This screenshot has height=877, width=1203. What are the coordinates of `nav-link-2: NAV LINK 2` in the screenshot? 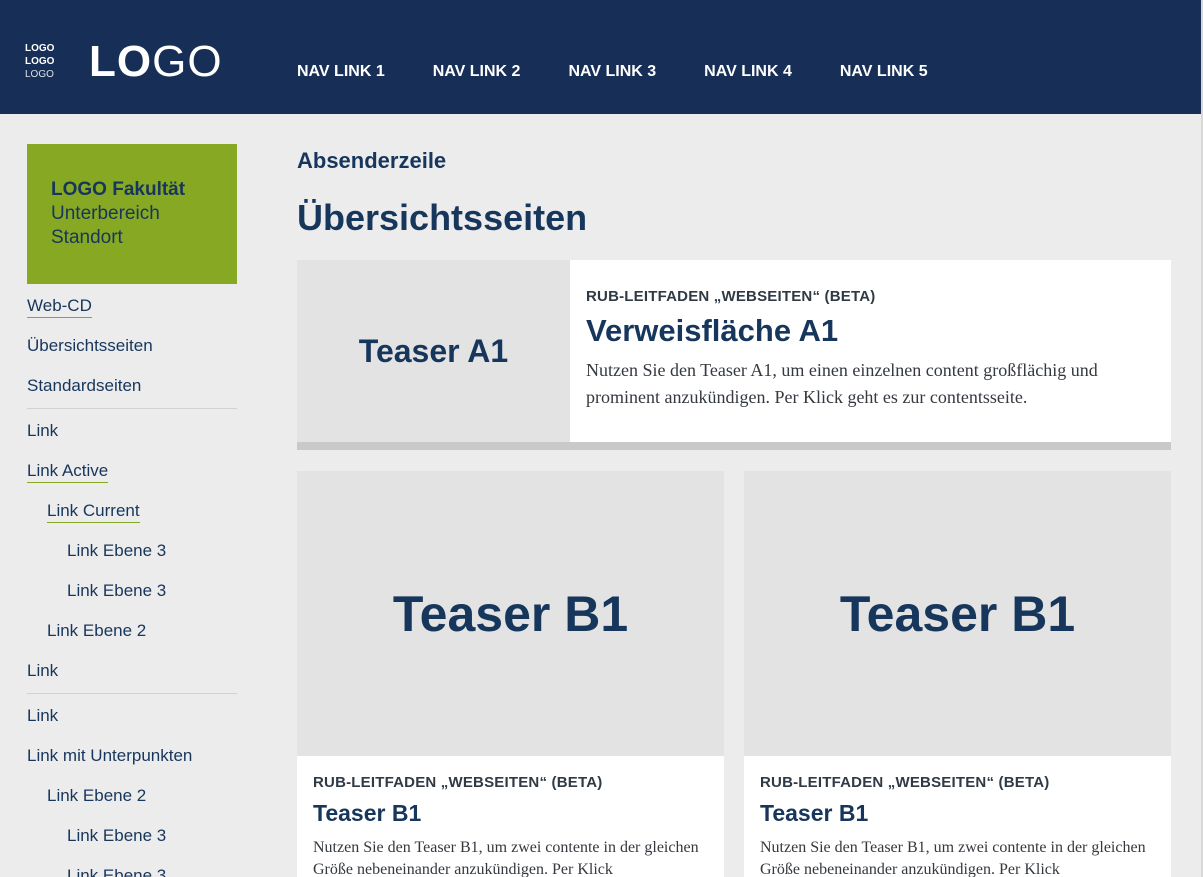 It's located at (477, 72).